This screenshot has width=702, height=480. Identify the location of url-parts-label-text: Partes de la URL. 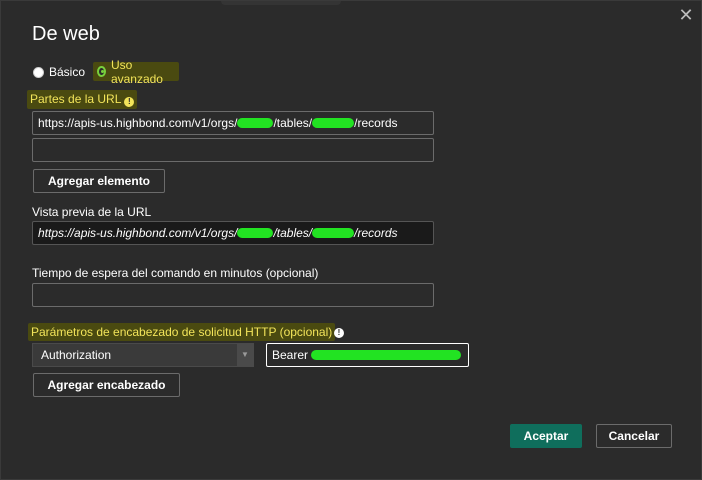
(76, 99).